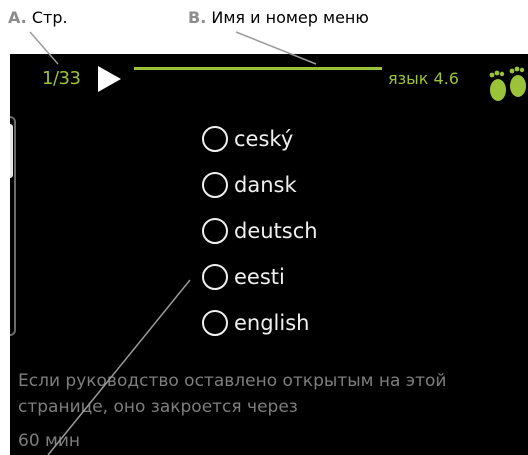  Describe the element at coordinates (258, 68) in the screenshot. I see `menu-title-underline` at that location.